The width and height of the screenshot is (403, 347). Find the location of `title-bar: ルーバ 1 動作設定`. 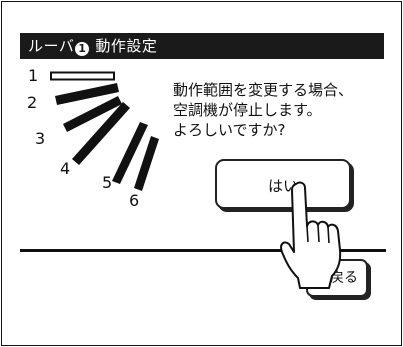

title-bar: ルーバ 1 動作設定 is located at coordinates (202, 46).